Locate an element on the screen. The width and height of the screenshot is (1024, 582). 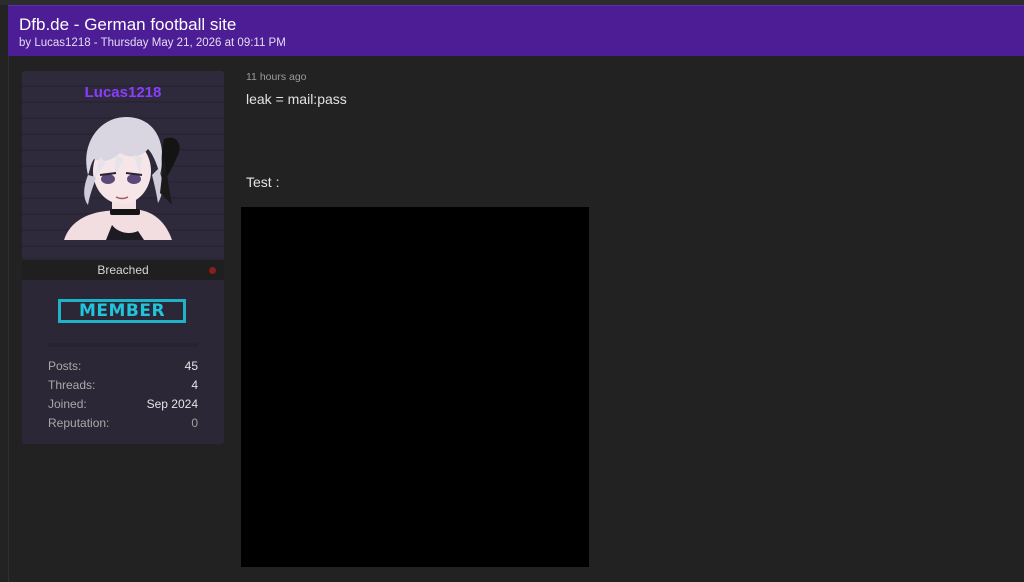
post-body-line: Test : is located at coordinates (263, 182).